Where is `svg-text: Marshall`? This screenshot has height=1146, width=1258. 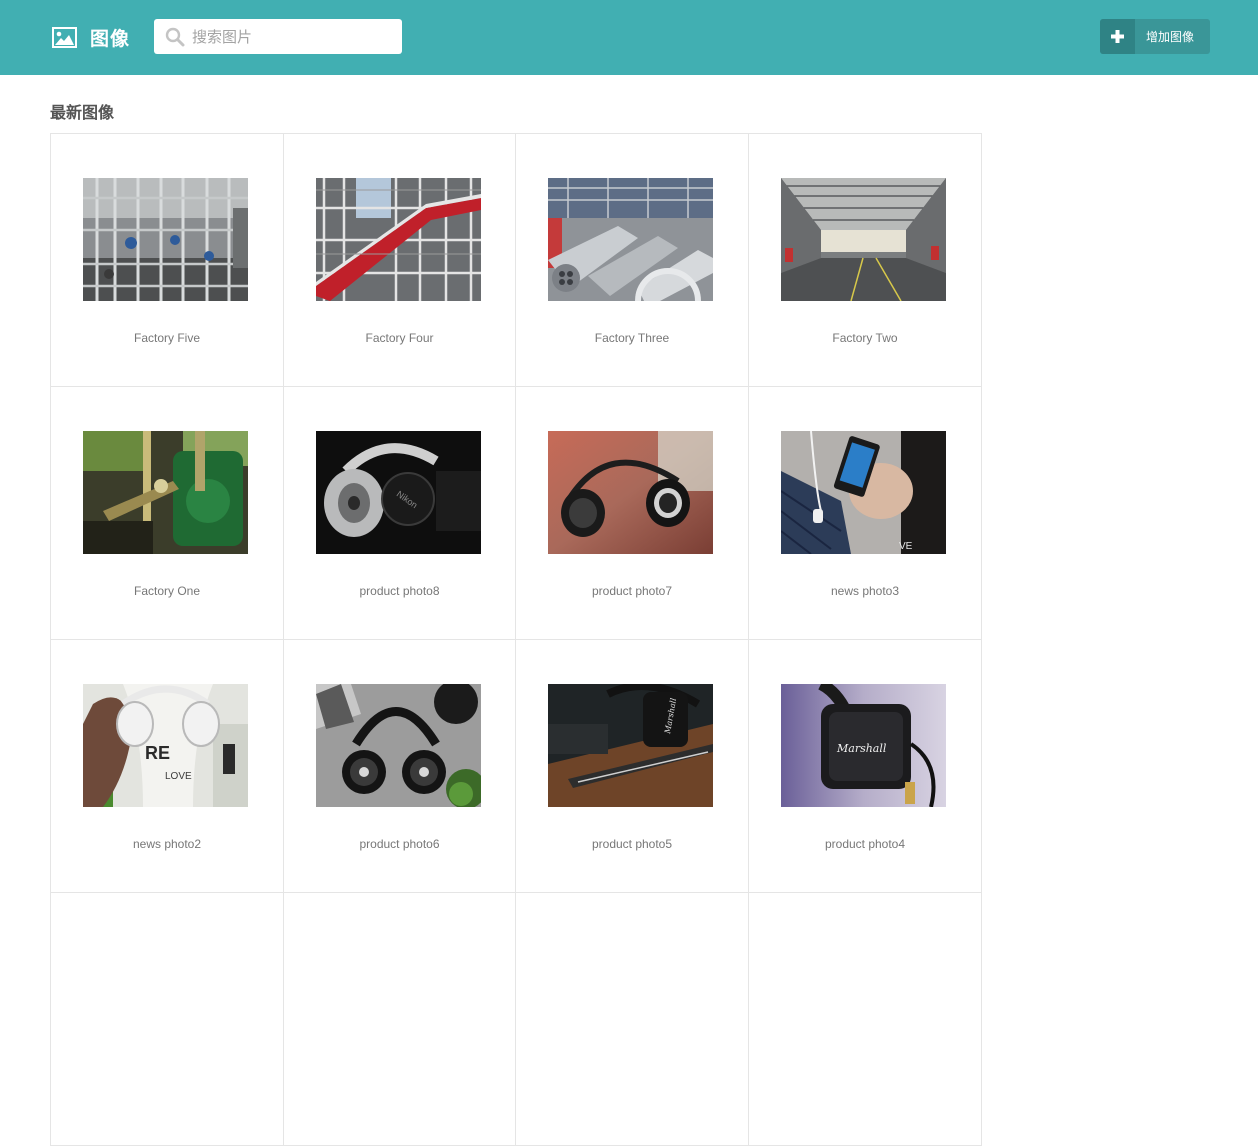 svg-text: Marshall is located at coordinates (861, 748).